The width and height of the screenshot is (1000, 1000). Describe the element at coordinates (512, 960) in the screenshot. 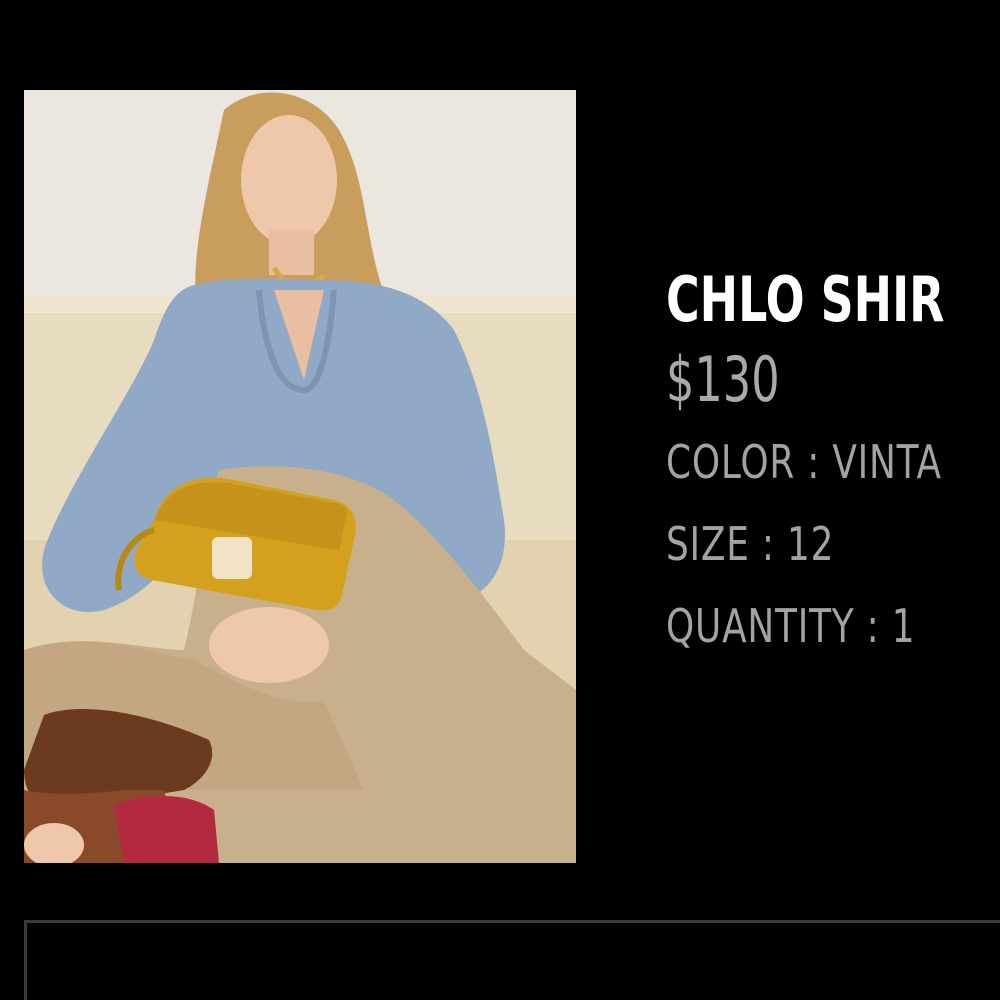

I see `bottom-panel` at that location.